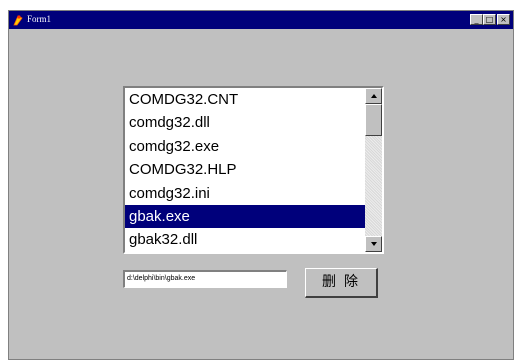  What do you see at coordinates (245, 239) in the screenshot?
I see `list-item: gbak32.dll` at bounding box center [245, 239].